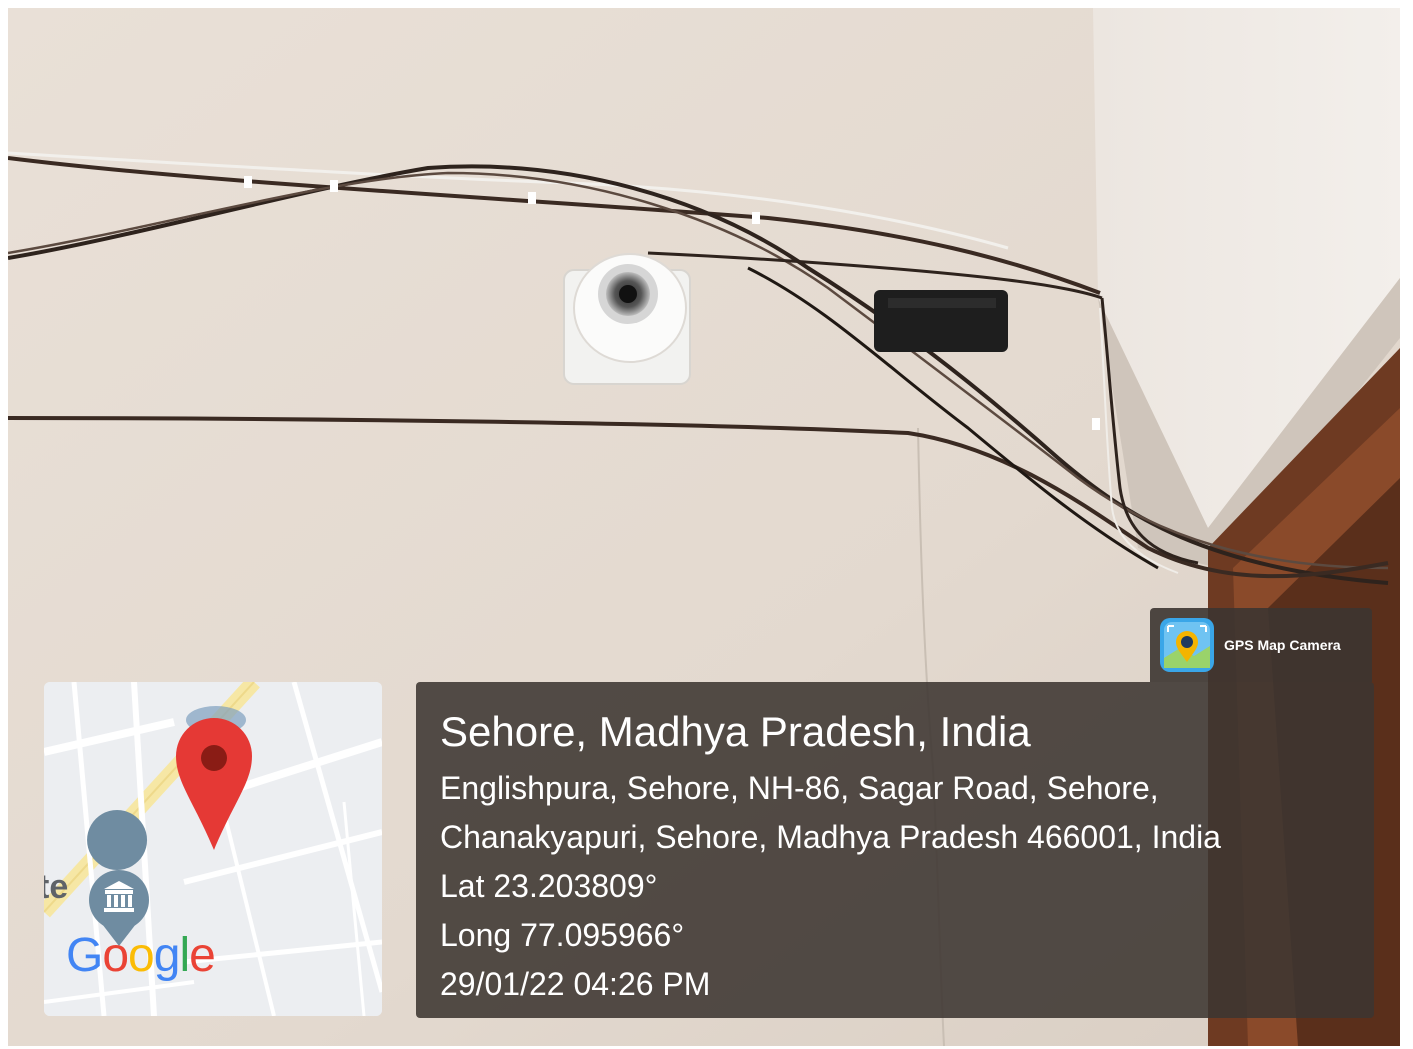  What do you see at coordinates (628, 294) in the screenshot?
I see `camera-lens-center` at bounding box center [628, 294].